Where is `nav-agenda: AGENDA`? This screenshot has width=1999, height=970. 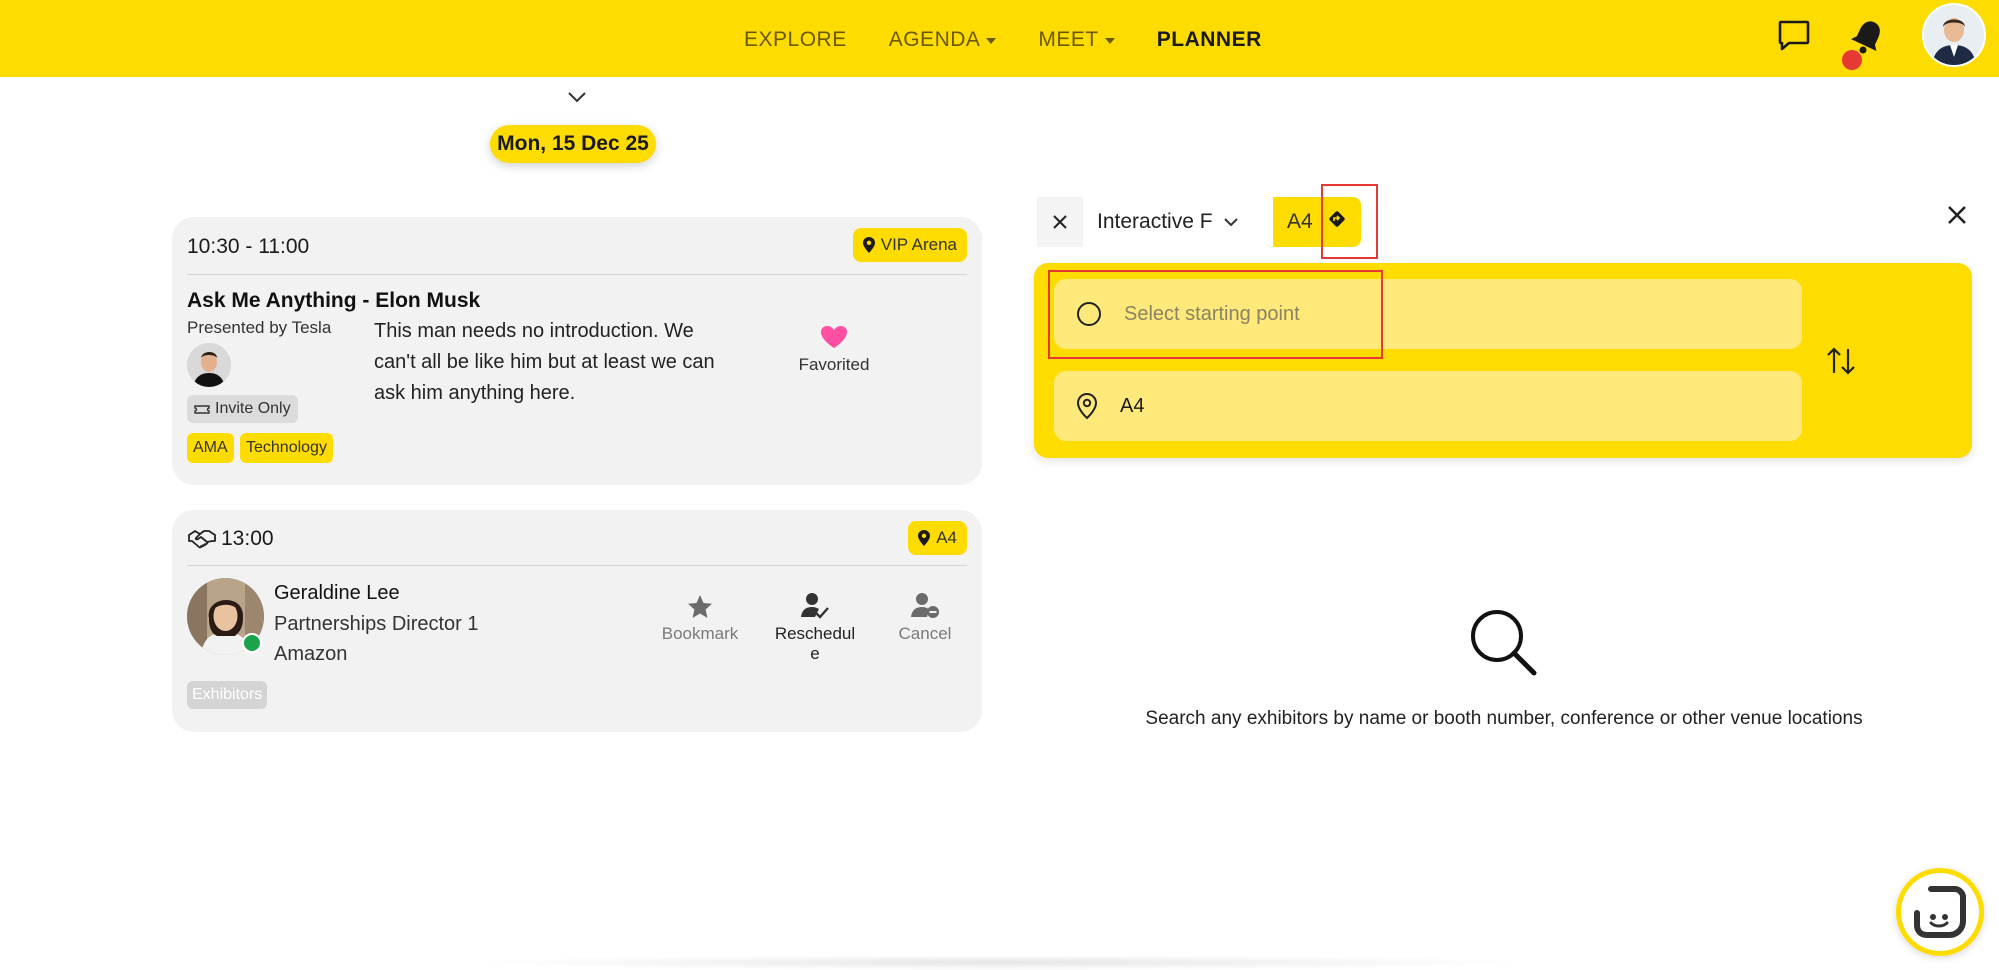 nav-agenda: AGENDA is located at coordinates (943, 40).